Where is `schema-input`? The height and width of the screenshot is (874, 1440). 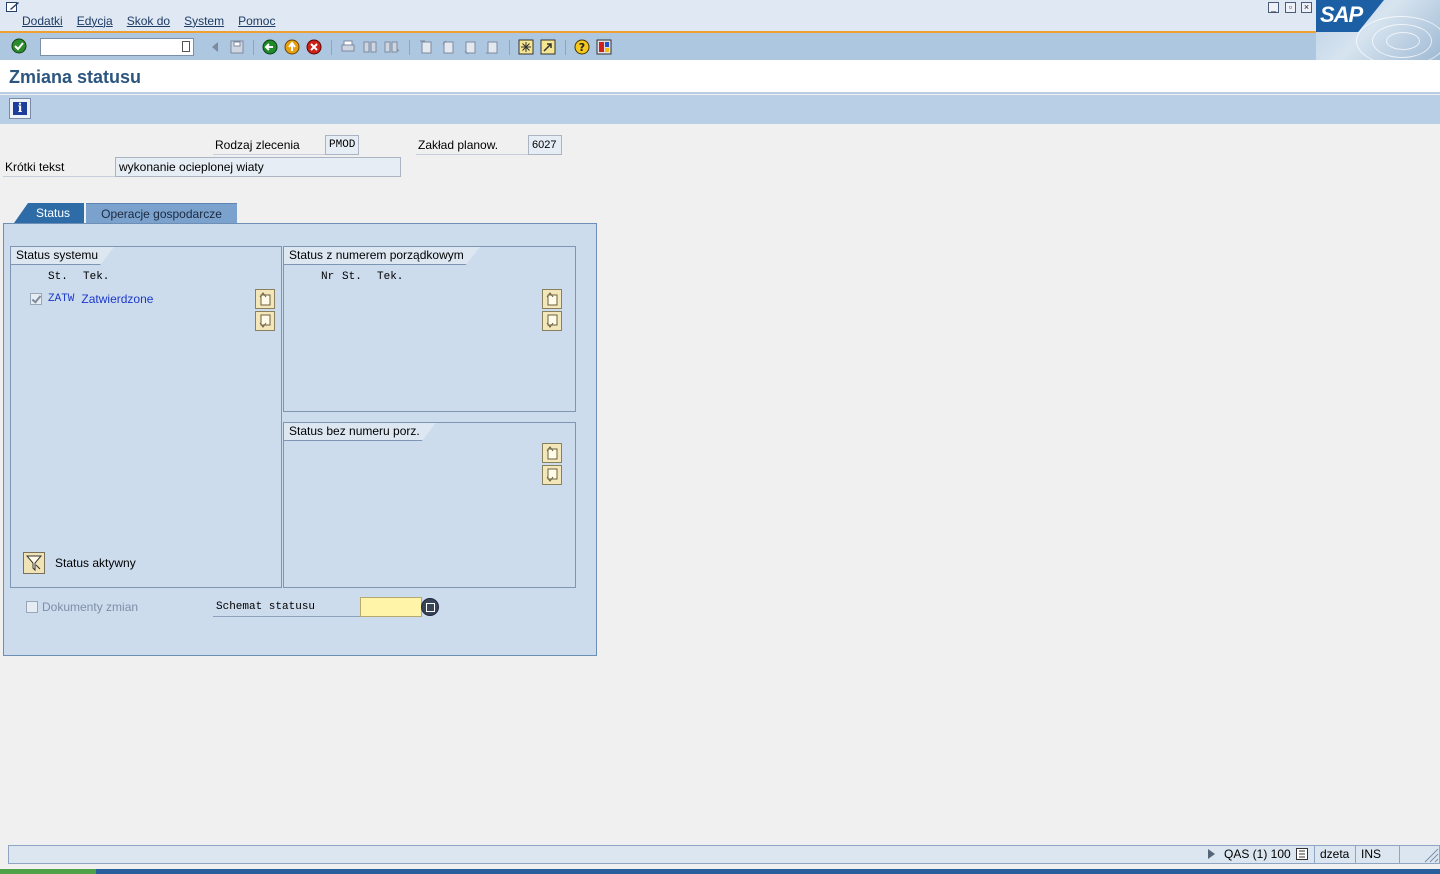
schema-input is located at coordinates (391, 607).